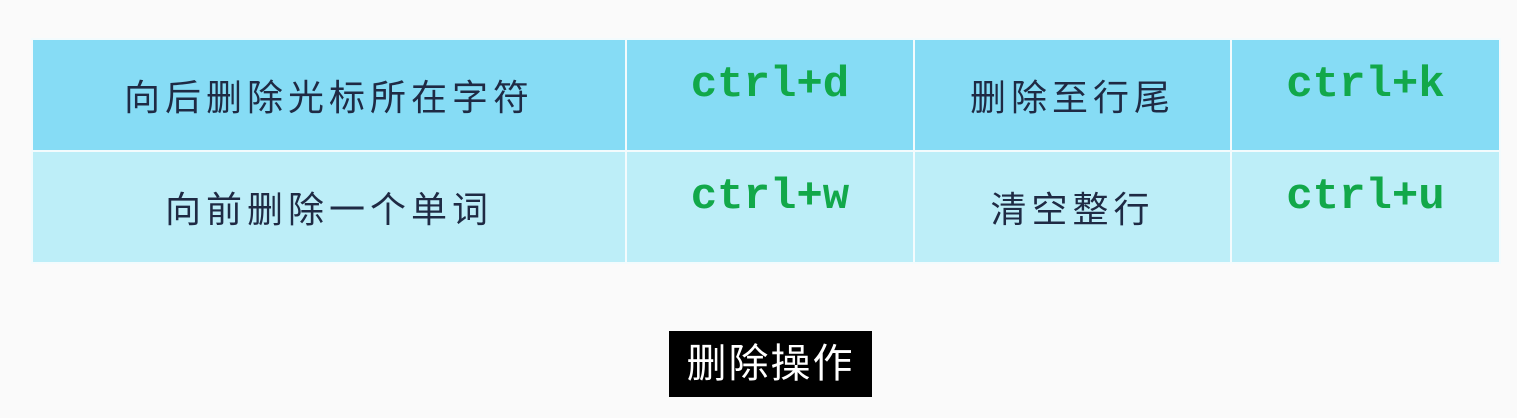 Image resolution: width=1517 pixels, height=418 pixels. What do you see at coordinates (770, 197) in the screenshot?
I see `shortcut-key: ctrl+w` at bounding box center [770, 197].